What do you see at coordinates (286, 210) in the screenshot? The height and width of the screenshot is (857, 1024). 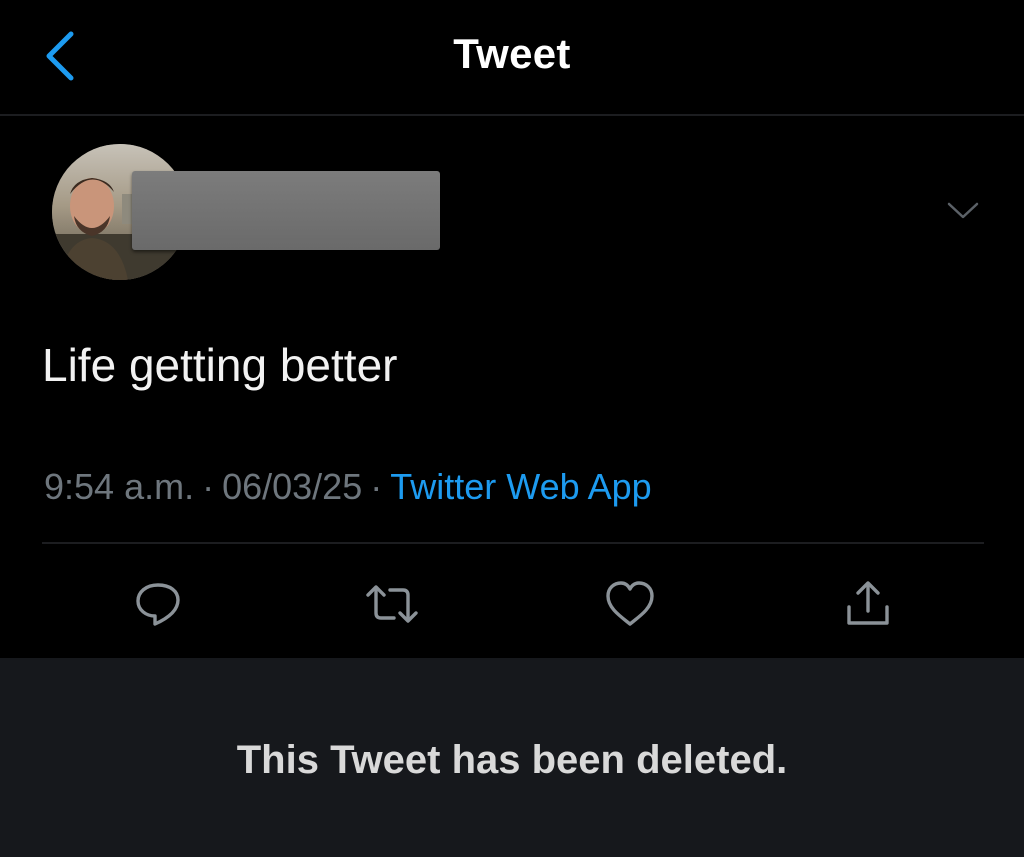 I see `redacted-username` at bounding box center [286, 210].